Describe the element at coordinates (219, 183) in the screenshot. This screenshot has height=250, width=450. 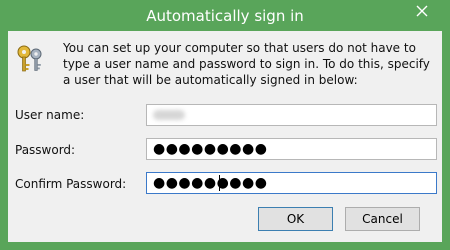
I see `text-caret` at that location.